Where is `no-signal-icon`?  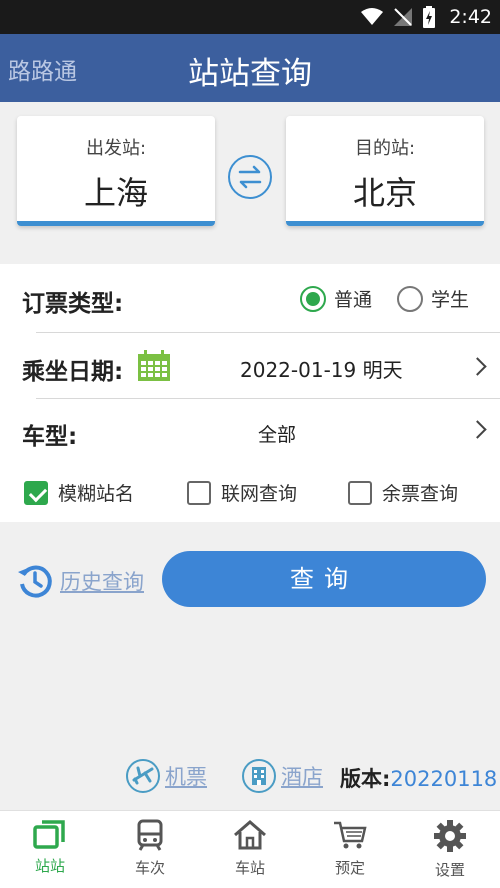 no-signal-icon is located at coordinates (403, 17).